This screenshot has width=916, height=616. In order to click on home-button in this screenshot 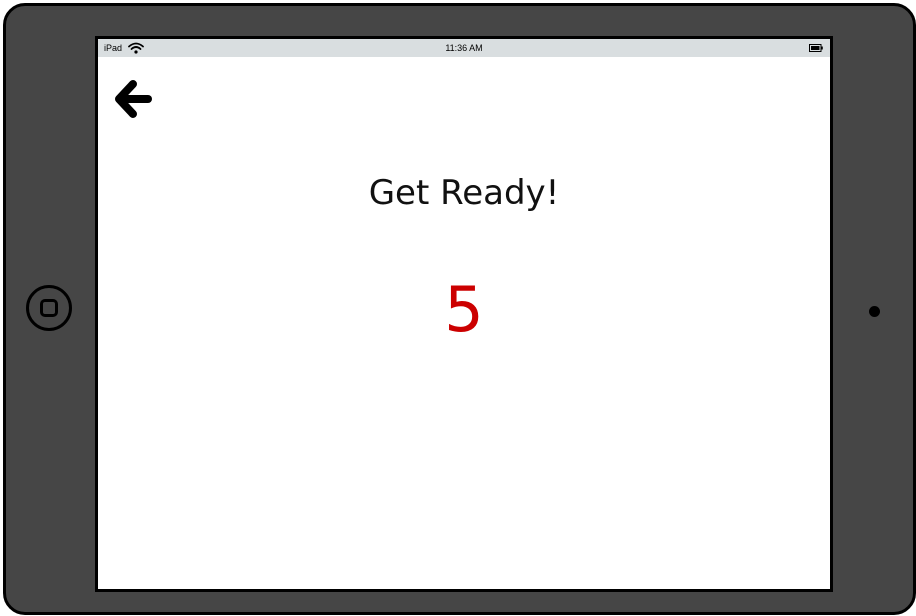, I will do `click(49, 308)`.